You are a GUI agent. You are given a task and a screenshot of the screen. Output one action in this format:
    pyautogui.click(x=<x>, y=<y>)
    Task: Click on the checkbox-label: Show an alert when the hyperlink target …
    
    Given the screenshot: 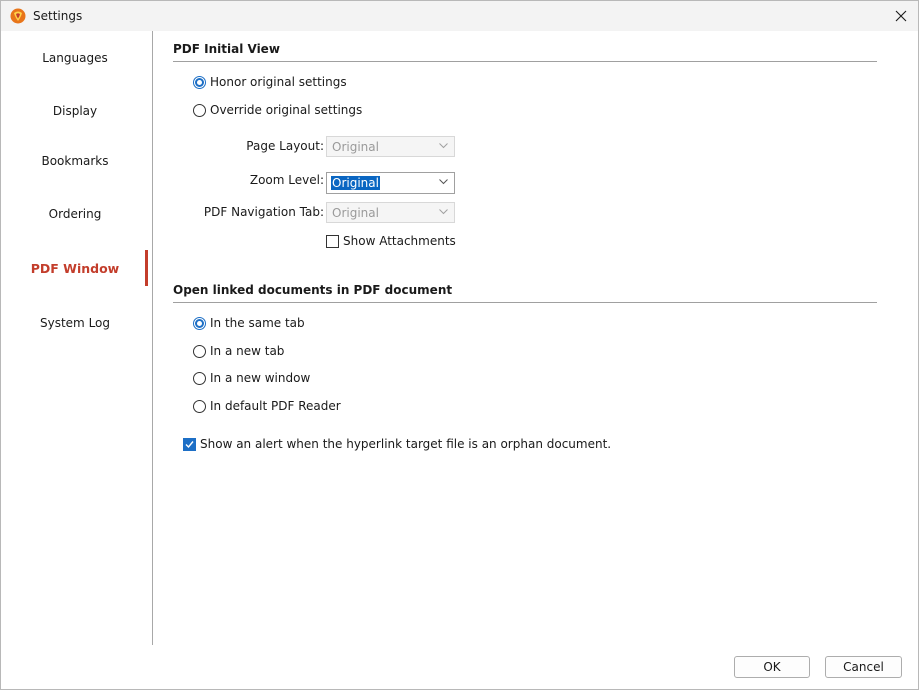 What is the action you would take?
    pyautogui.click(x=406, y=444)
    